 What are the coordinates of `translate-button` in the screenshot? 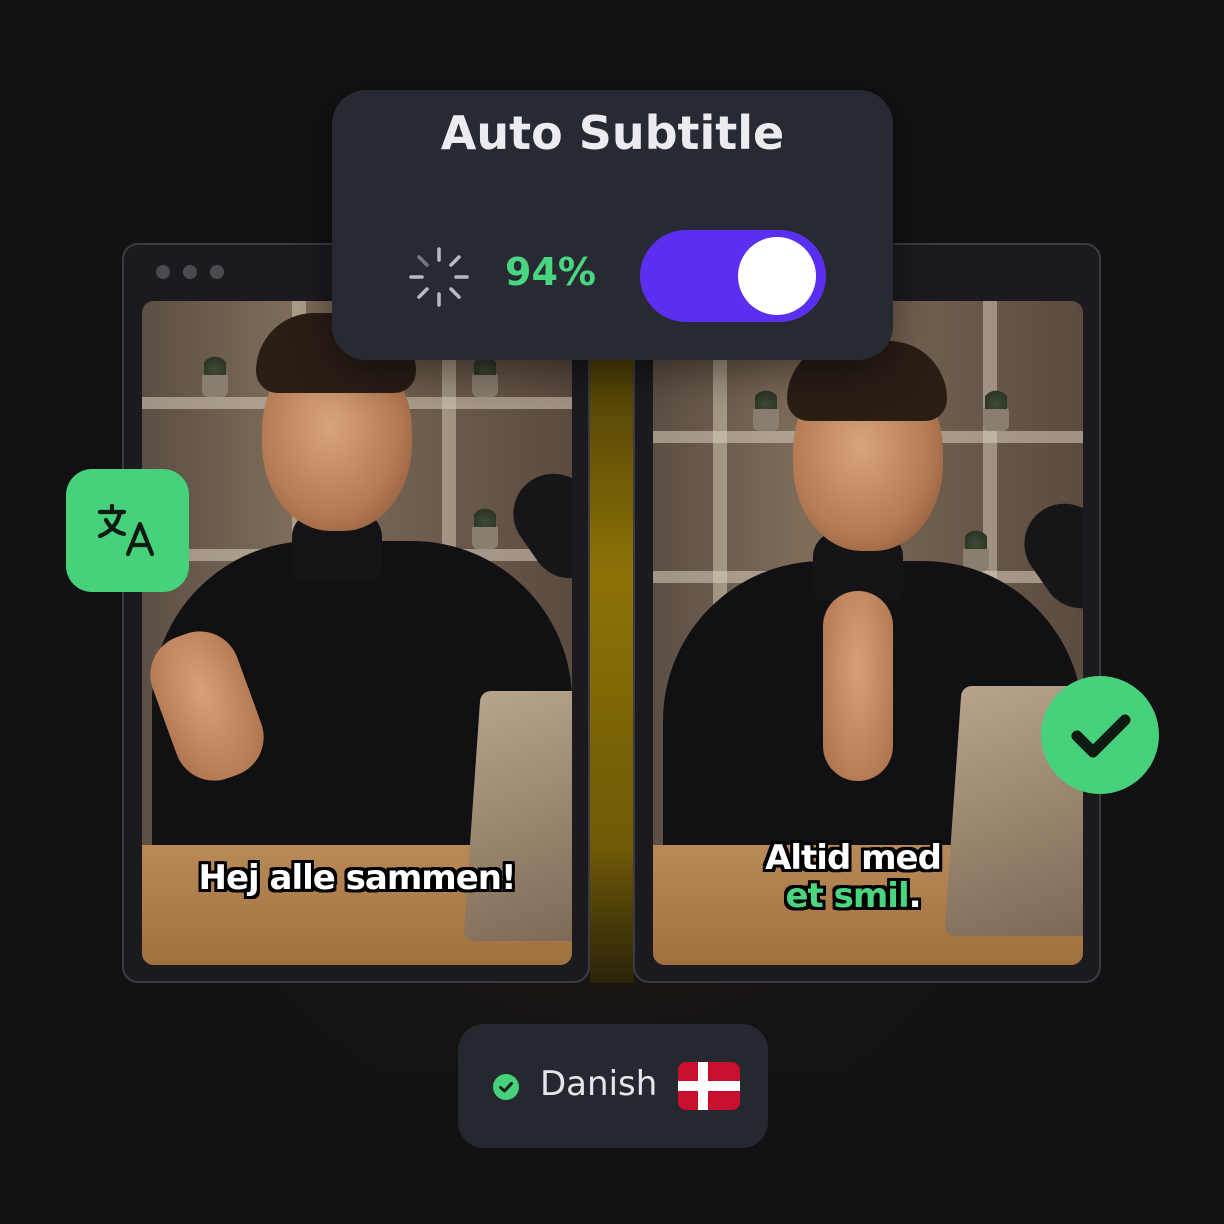 It's located at (127, 530).